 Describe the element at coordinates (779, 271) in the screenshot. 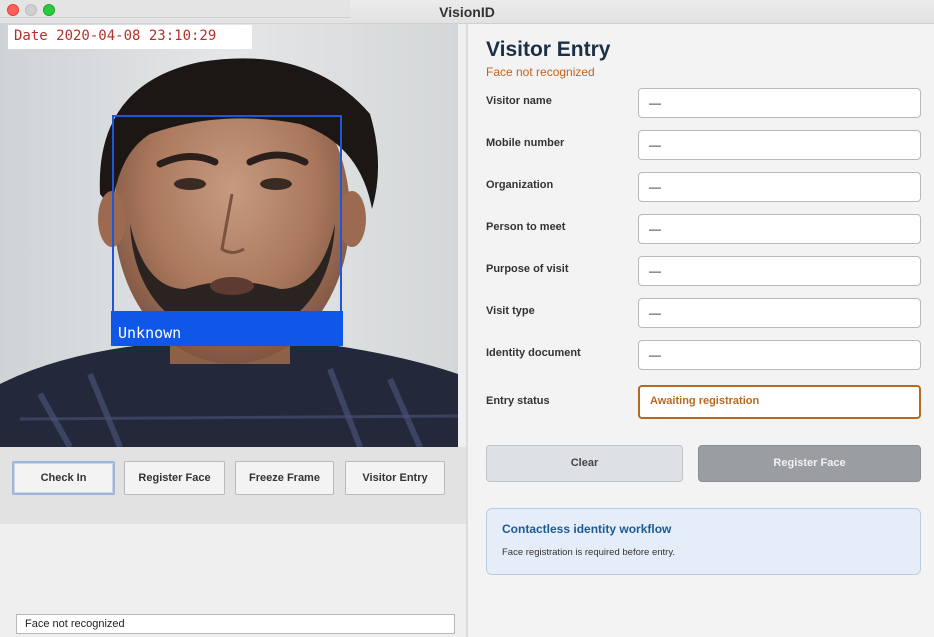

I see `purpose-of-visit-field: —` at that location.